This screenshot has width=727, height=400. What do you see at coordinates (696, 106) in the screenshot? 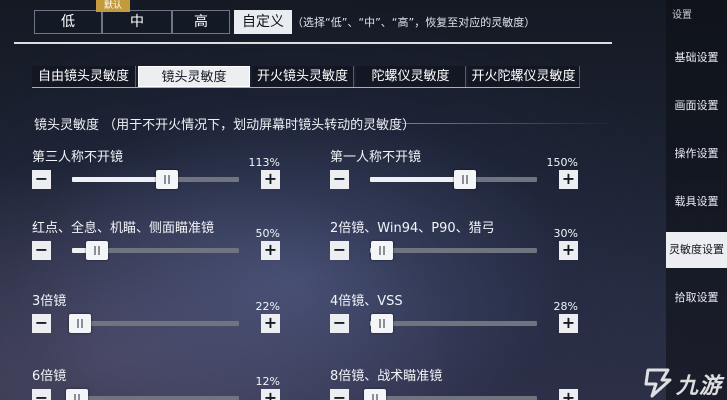
I see `sidebar-item-graphics: 画面设置` at bounding box center [696, 106].